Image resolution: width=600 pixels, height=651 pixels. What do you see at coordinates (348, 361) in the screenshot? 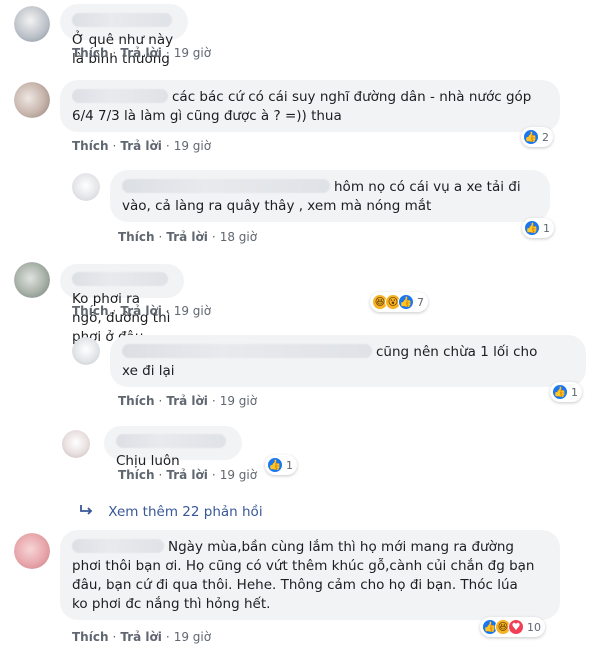
I see `comment-bubble: cũng nên chừa 1 lối cho xe đi lại` at bounding box center [348, 361].